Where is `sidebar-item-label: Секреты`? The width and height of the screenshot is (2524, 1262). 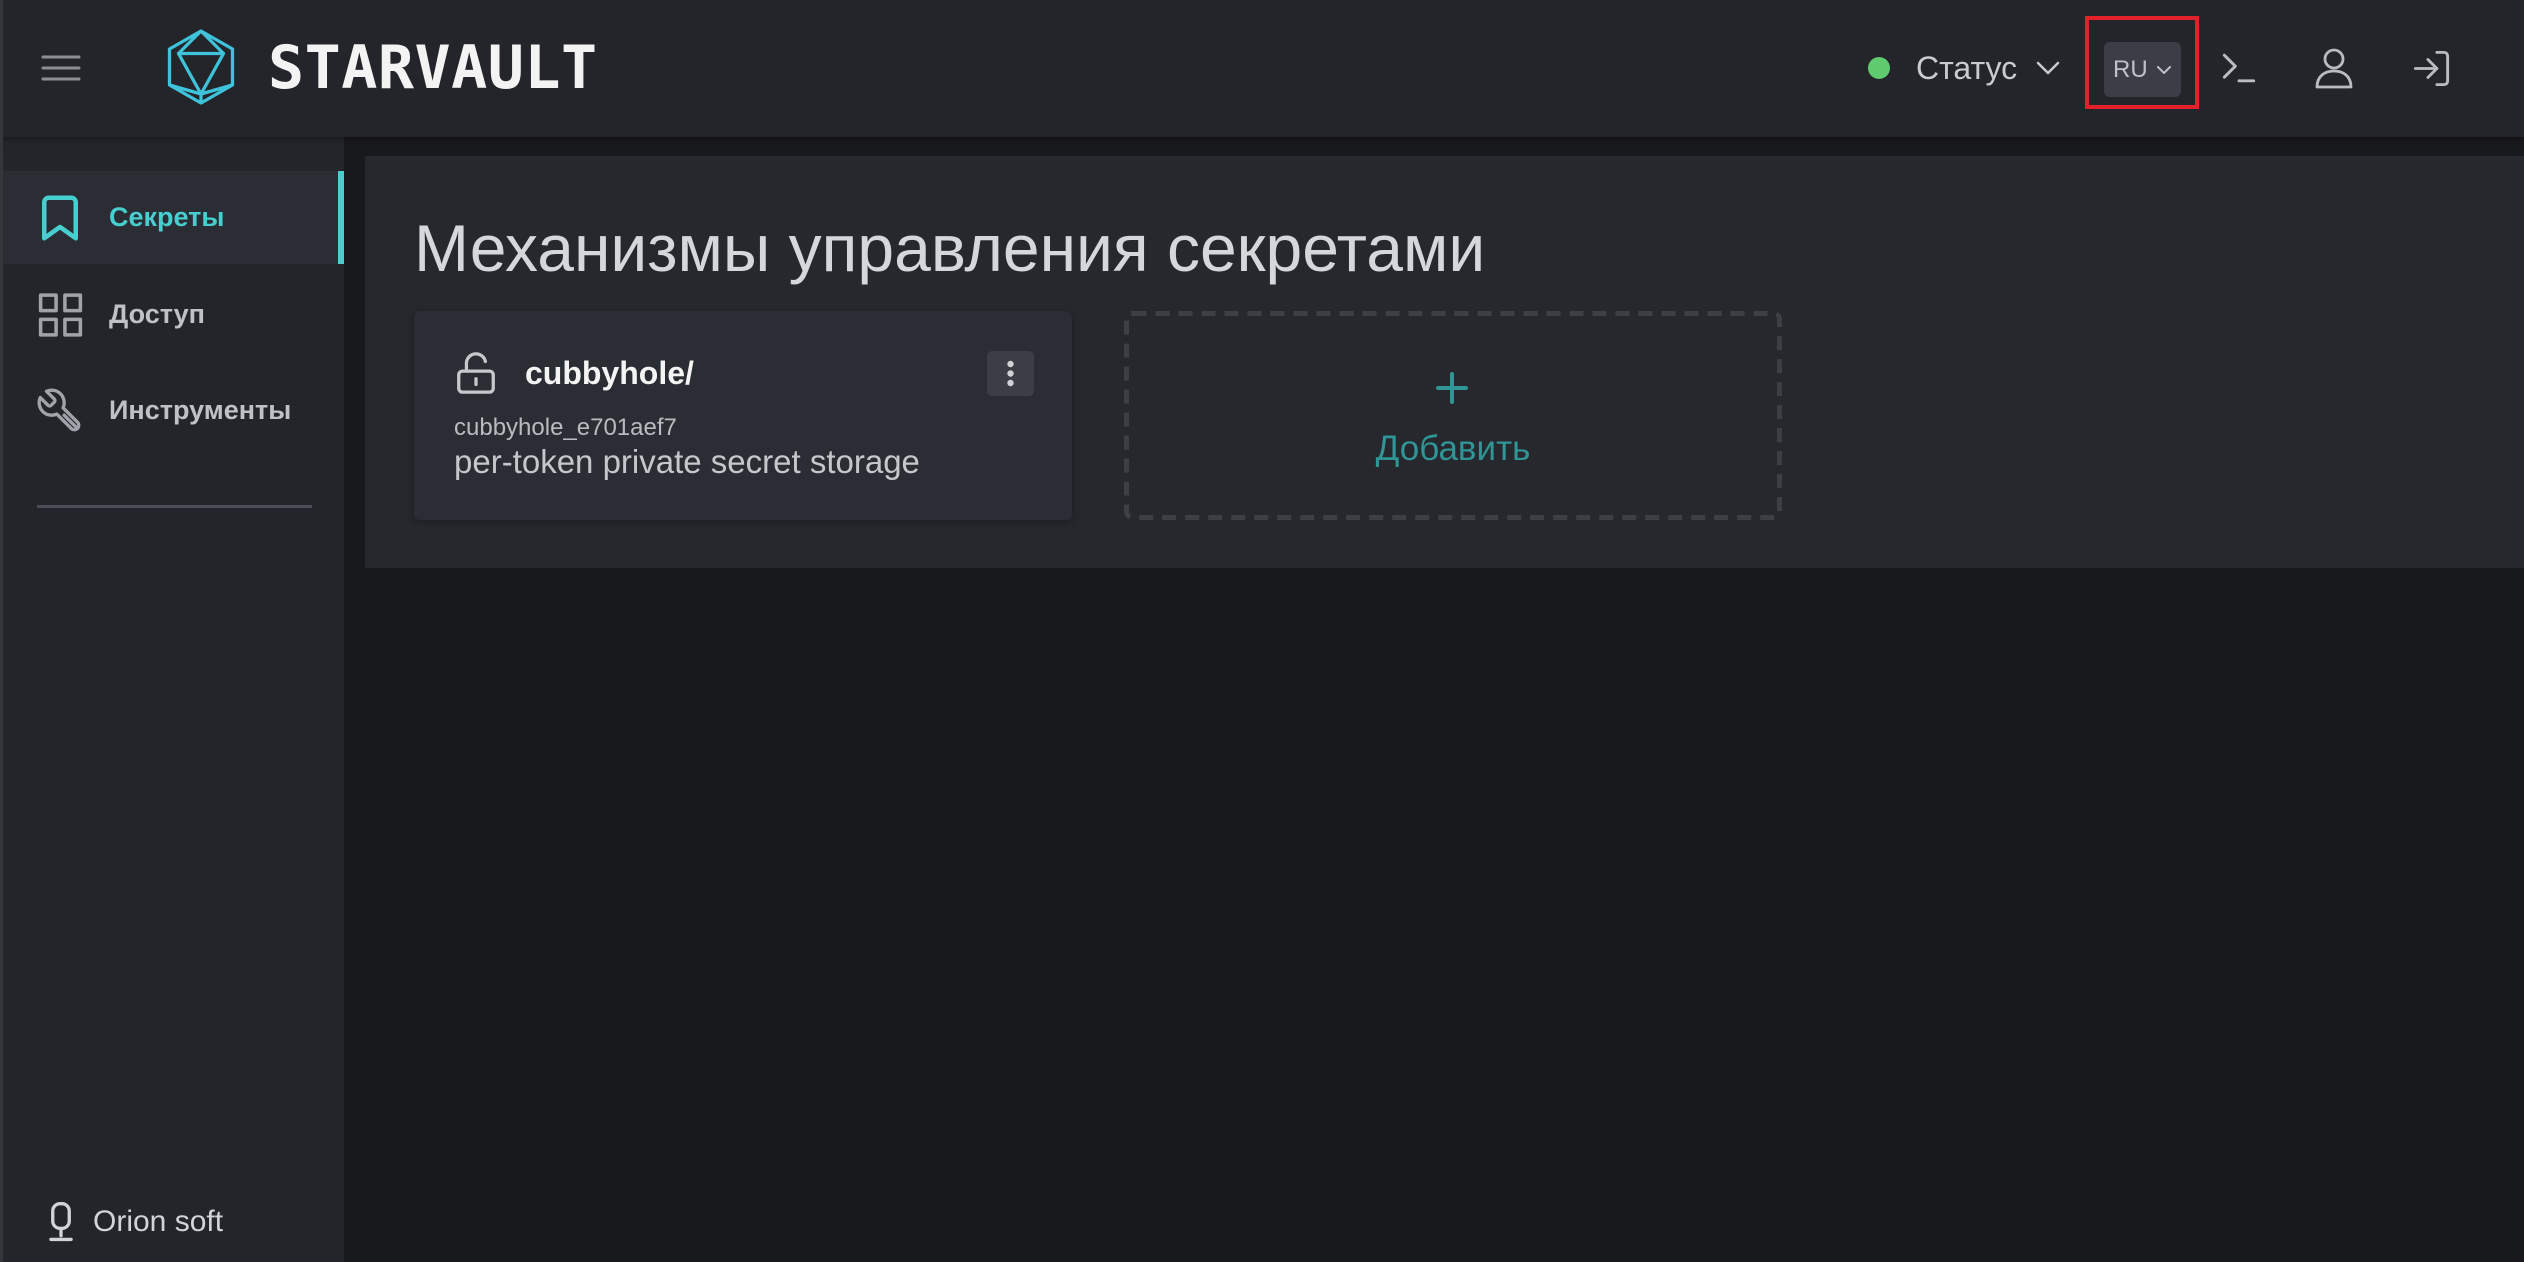 sidebar-item-label: Секреты is located at coordinates (167, 217).